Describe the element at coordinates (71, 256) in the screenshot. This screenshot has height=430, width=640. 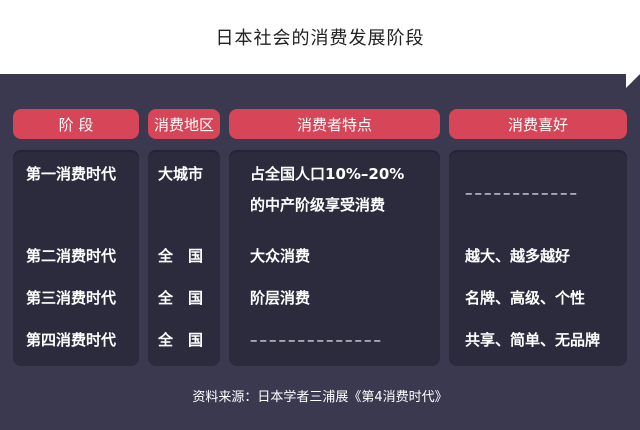
I see `row2-stage: 第二消费时代` at that location.